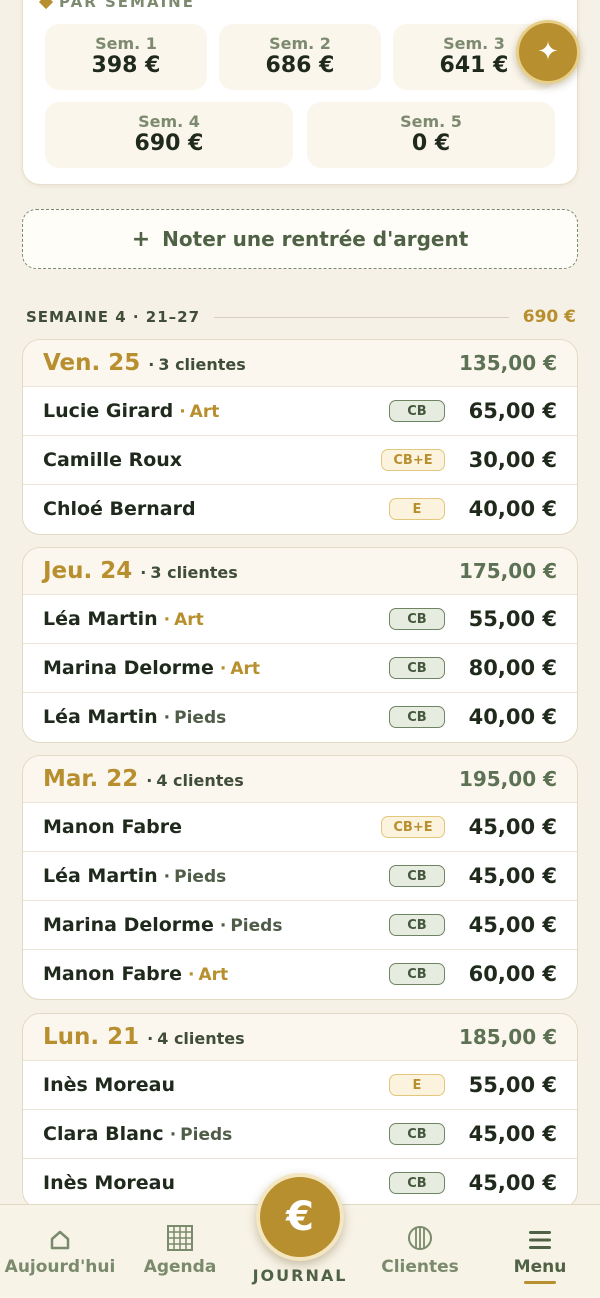  I want to click on day-total: 135,00 €, so click(507, 363).